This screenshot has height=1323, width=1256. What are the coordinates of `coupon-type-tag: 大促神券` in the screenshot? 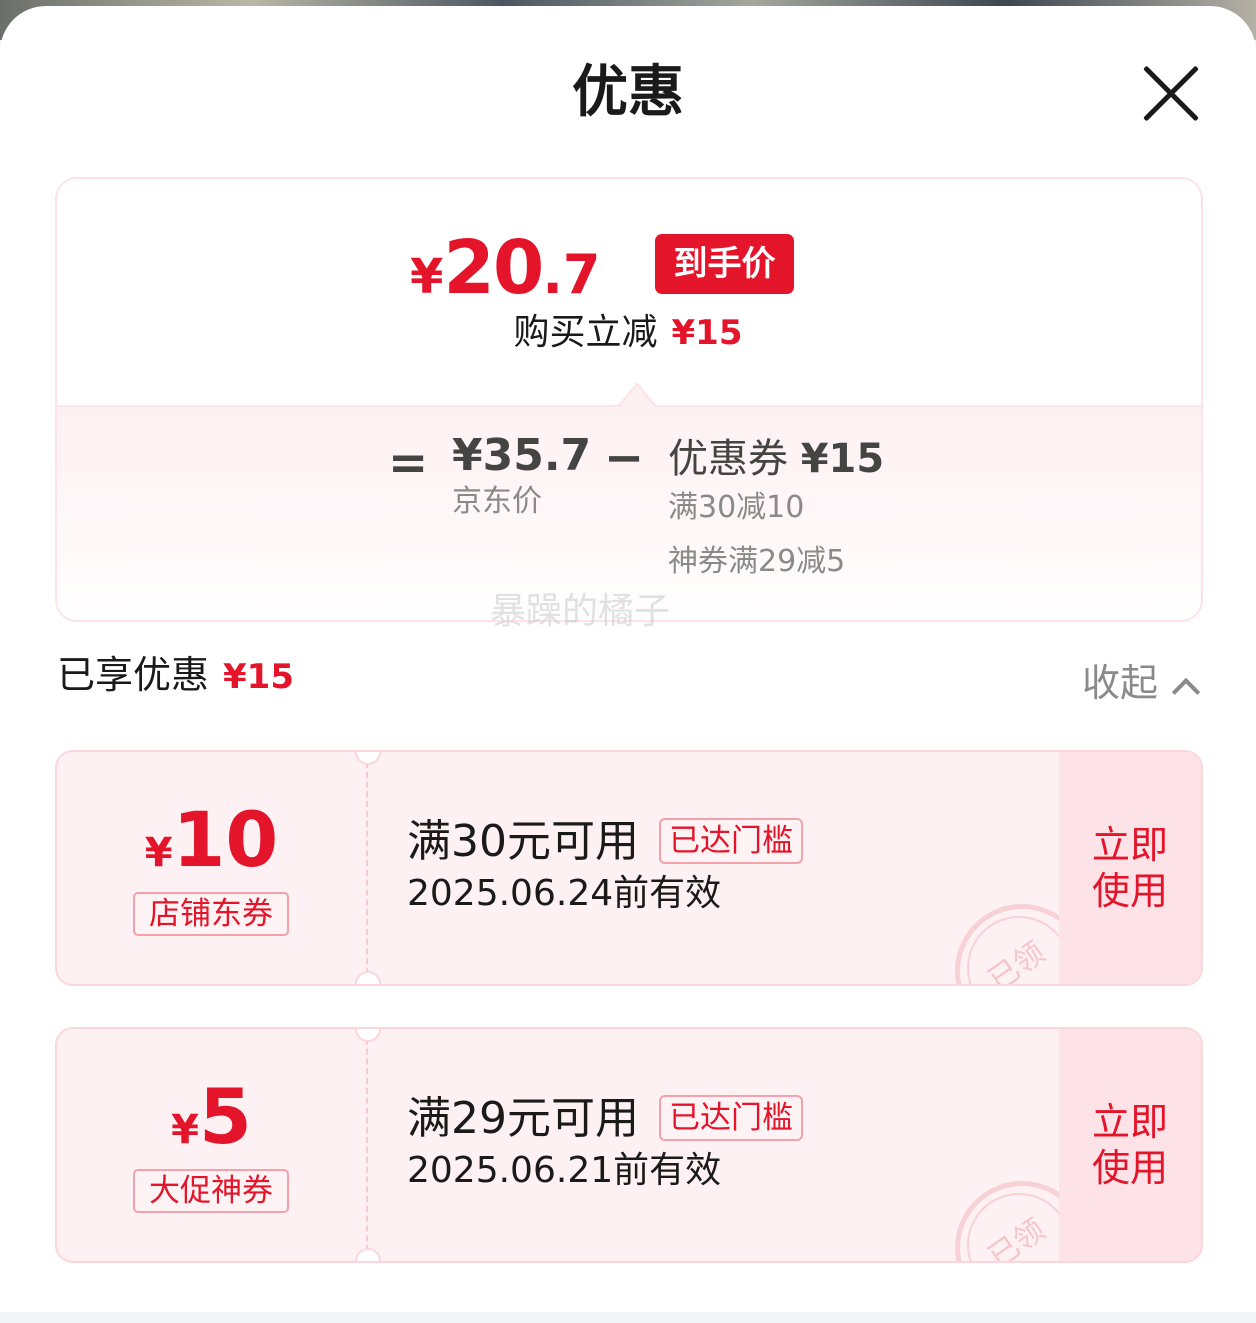 It's located at (211, 1191).